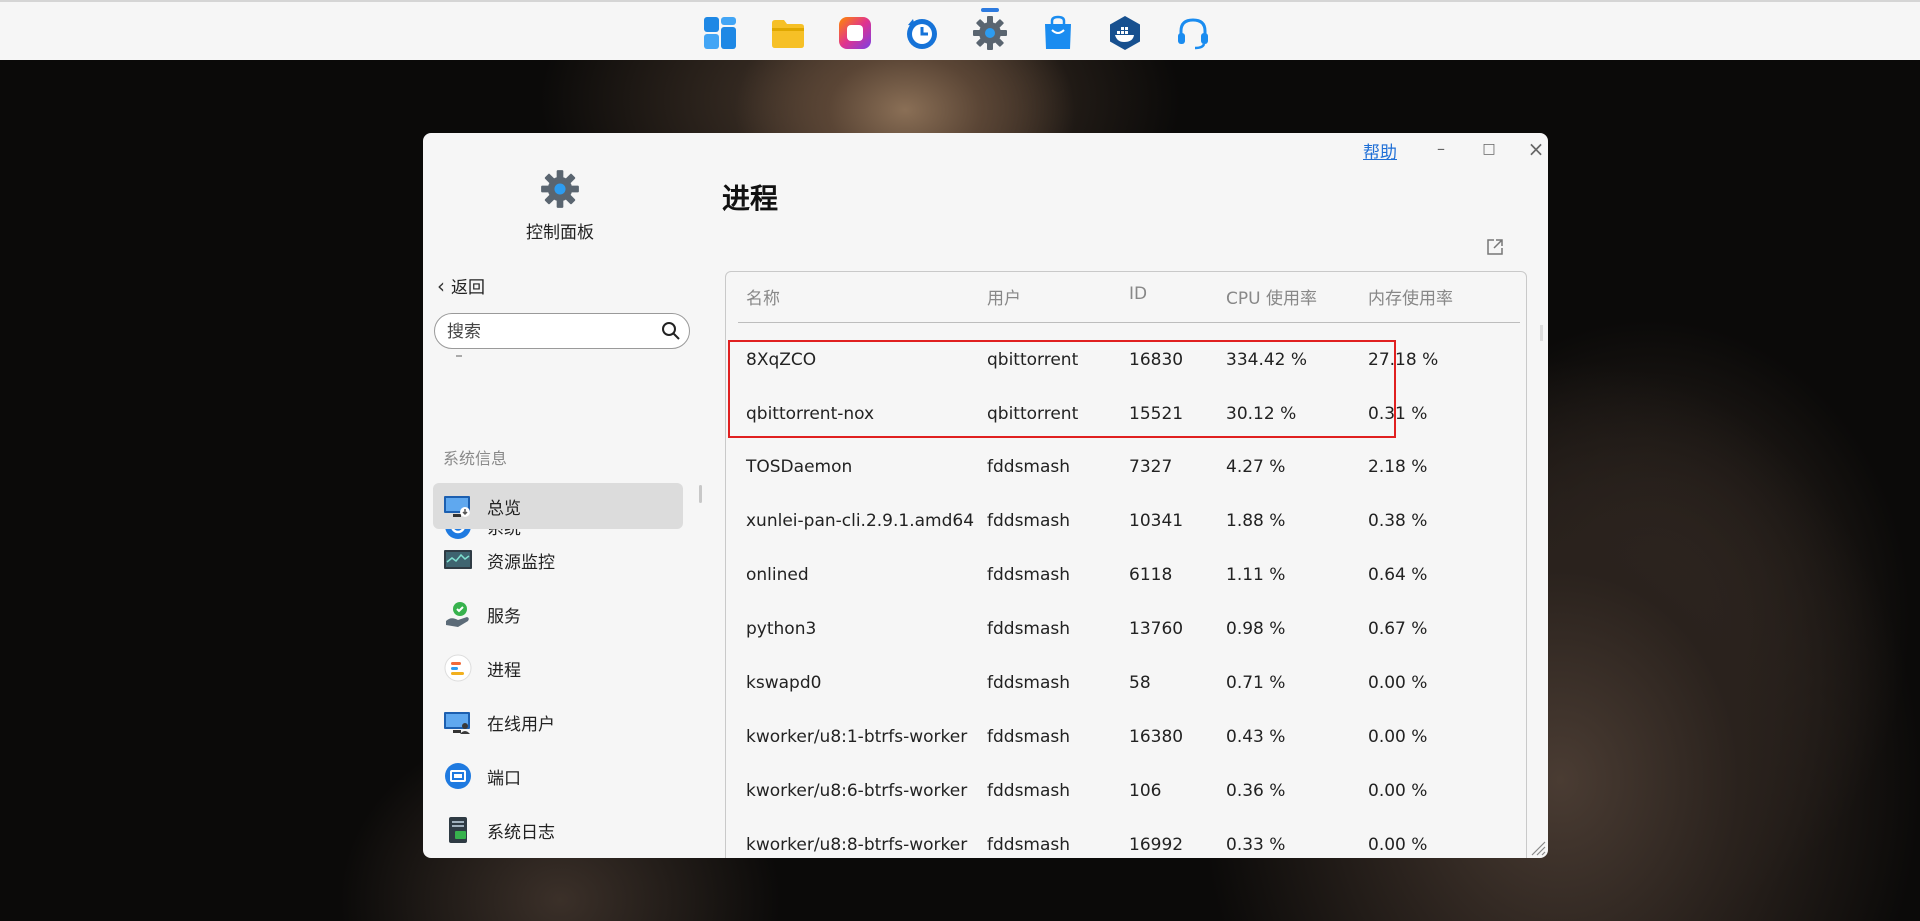  I want to click on header-divider, so click(1129, 322).